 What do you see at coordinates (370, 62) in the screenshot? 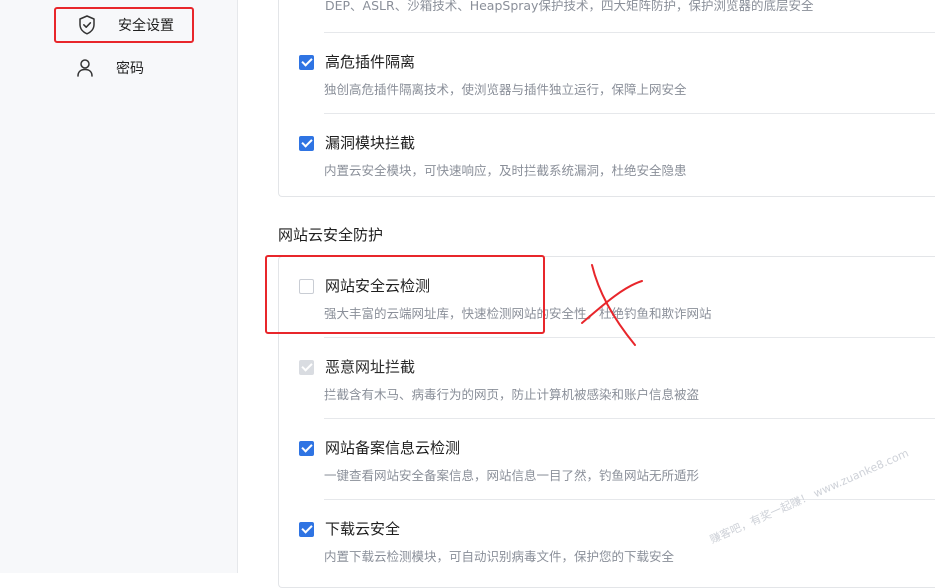
I see `setting-title: 高危插件隔离` at bounding box center [370, 62].